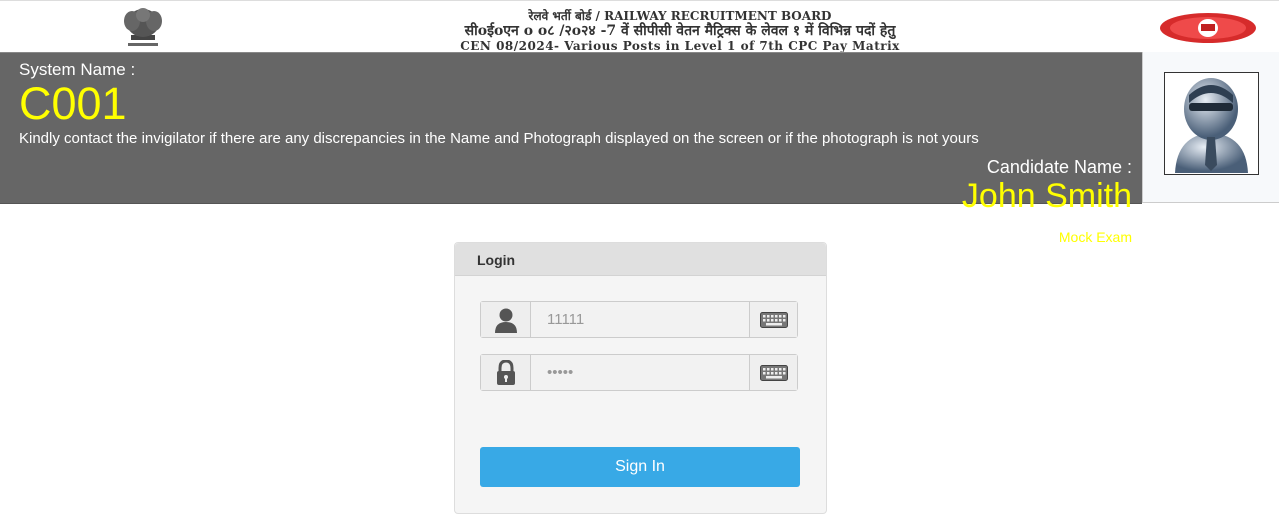  What do you see at coordinates (1211, 123) in the screenshot?
I see `candidate-photo-avatar-icon` at bounding box center [1211, 123].